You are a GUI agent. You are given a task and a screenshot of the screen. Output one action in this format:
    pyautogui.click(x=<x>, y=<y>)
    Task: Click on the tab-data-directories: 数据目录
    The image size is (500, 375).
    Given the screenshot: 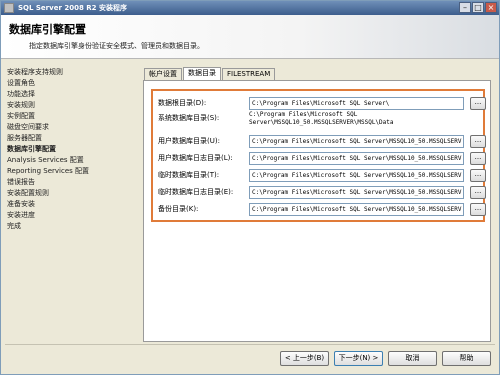 What is the action you would take?
    pyautogui.click(x=202, y=73)
    